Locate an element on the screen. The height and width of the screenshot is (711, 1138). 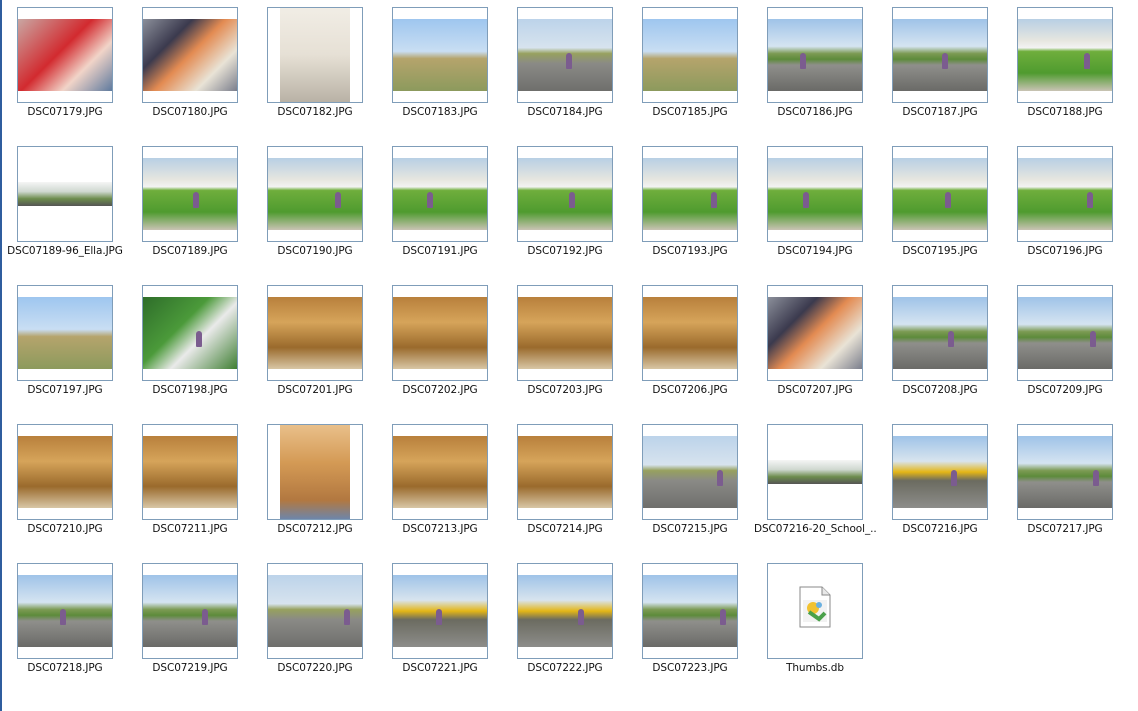
file-item: DSC07210.JPG is located at coordinates (65, 488).